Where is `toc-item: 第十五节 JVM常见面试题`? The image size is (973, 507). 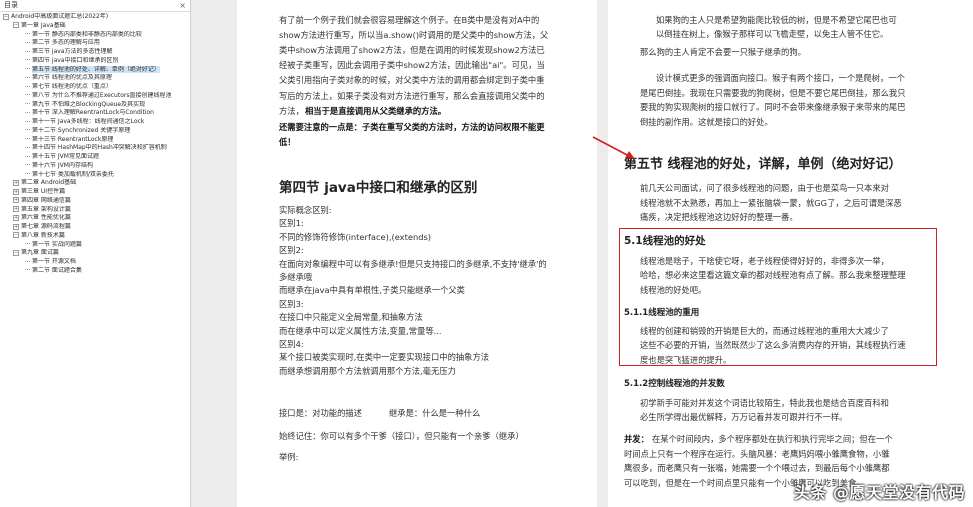 toc-item: 第十五节 JVM常见面试题 is located at coordinates (95, 157).